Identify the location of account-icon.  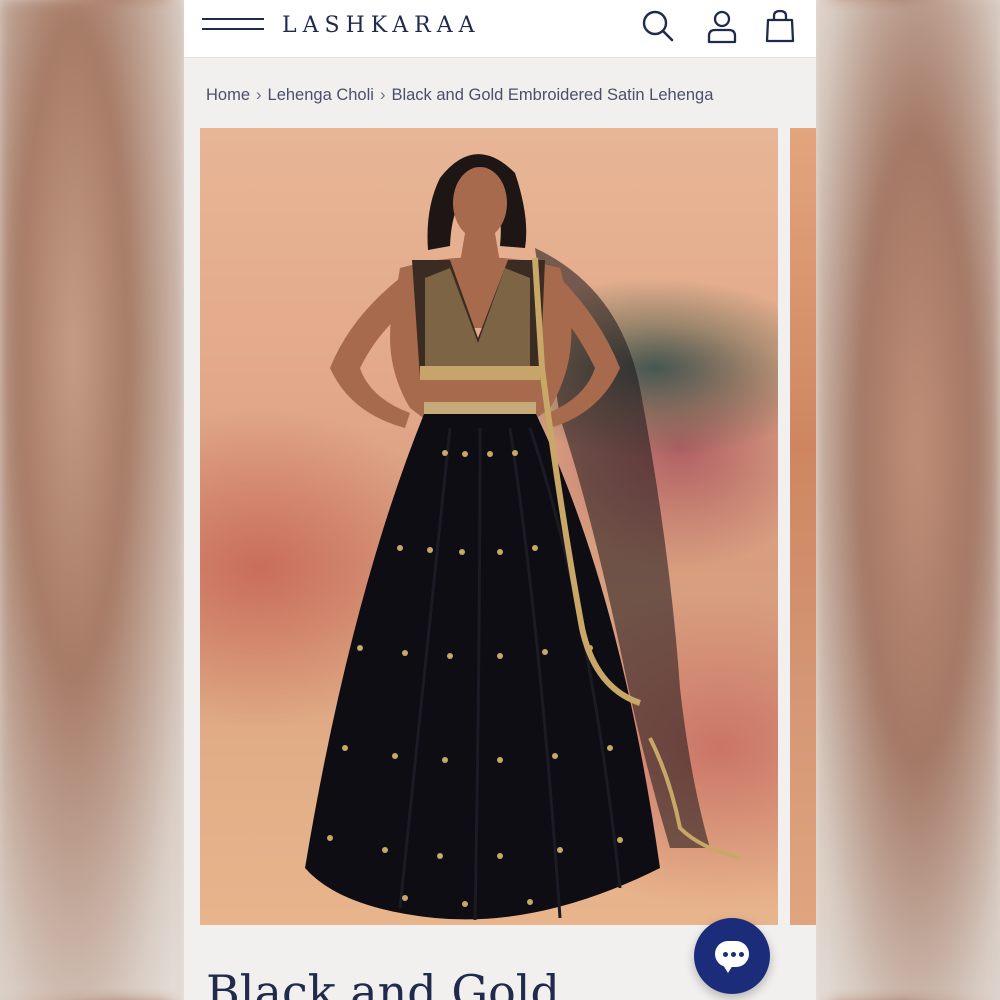
(722, 26).